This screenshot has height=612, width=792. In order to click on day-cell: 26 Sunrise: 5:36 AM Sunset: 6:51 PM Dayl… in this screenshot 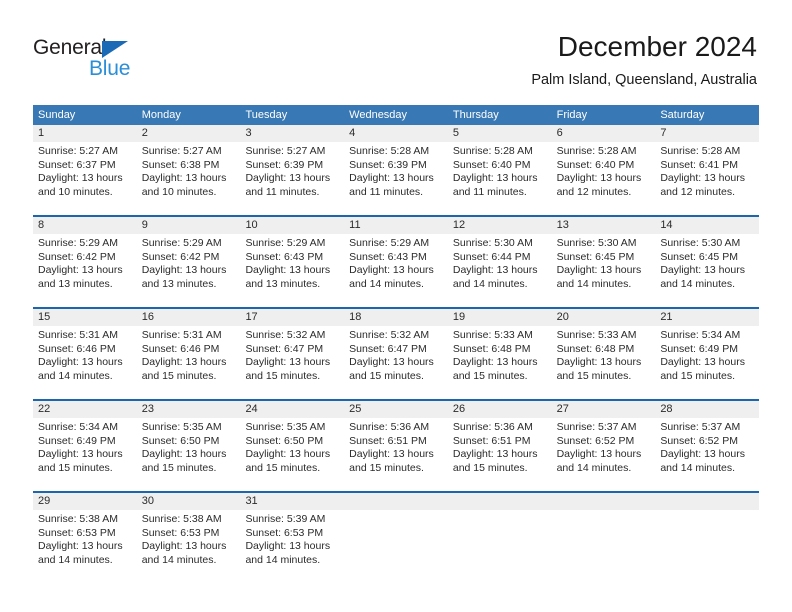, I will do `click(499, 442)`.